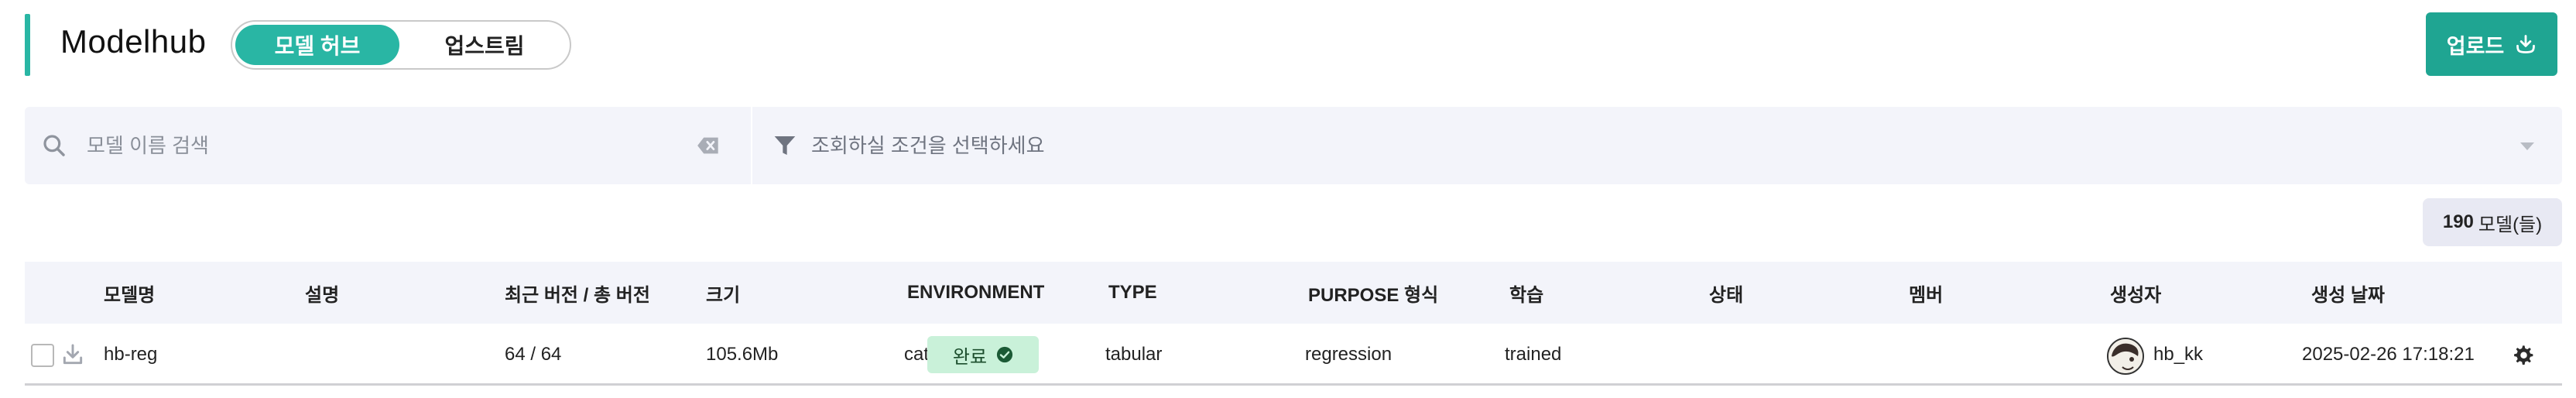 The width and height of the screenshot is (2576, 398). Describe the element at coordinates (975, 293) in the screenshot. I see `col-environment: ENVIRONMENT` at that location.